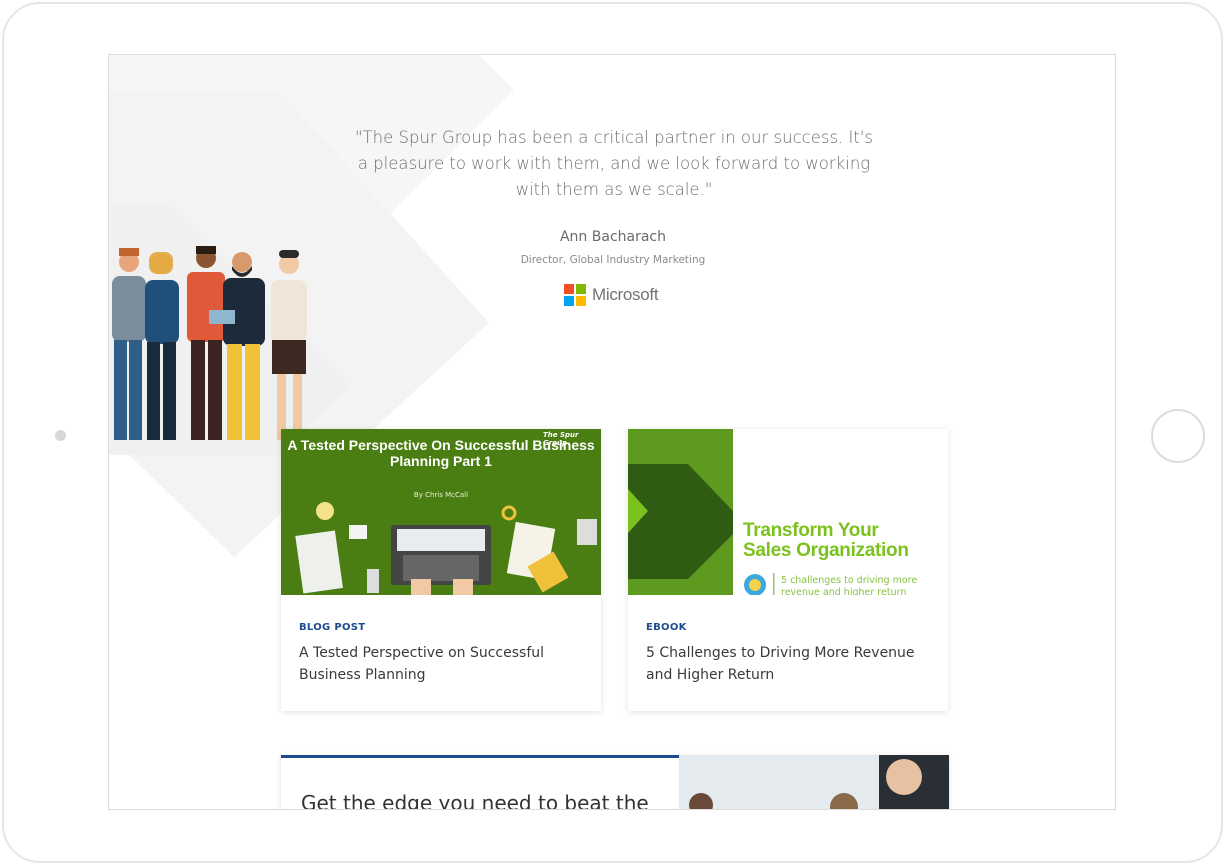 This screenshot has width=1226, height=866. What do you see at coordinates (1178, 436) in the screenshot?
I see `home-button` at bounding box center [1178, 436].